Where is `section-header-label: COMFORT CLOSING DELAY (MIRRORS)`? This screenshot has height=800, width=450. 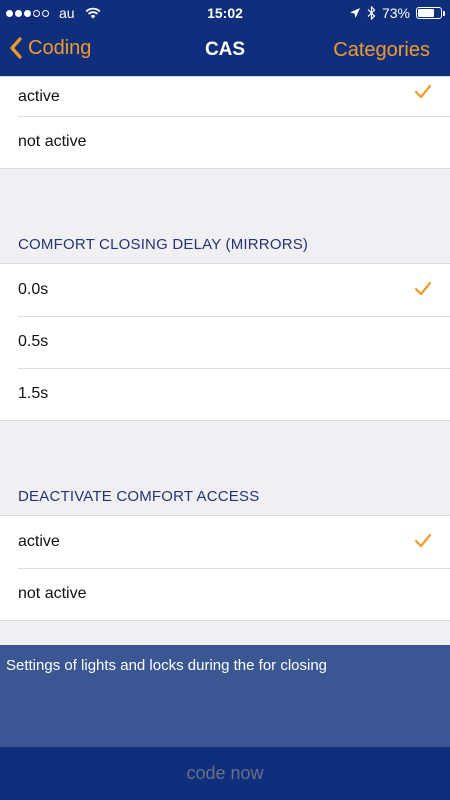 section-header-label: COMFORT CLOSING DELAY (MIRRORS) is located at coordinates (163, 244).